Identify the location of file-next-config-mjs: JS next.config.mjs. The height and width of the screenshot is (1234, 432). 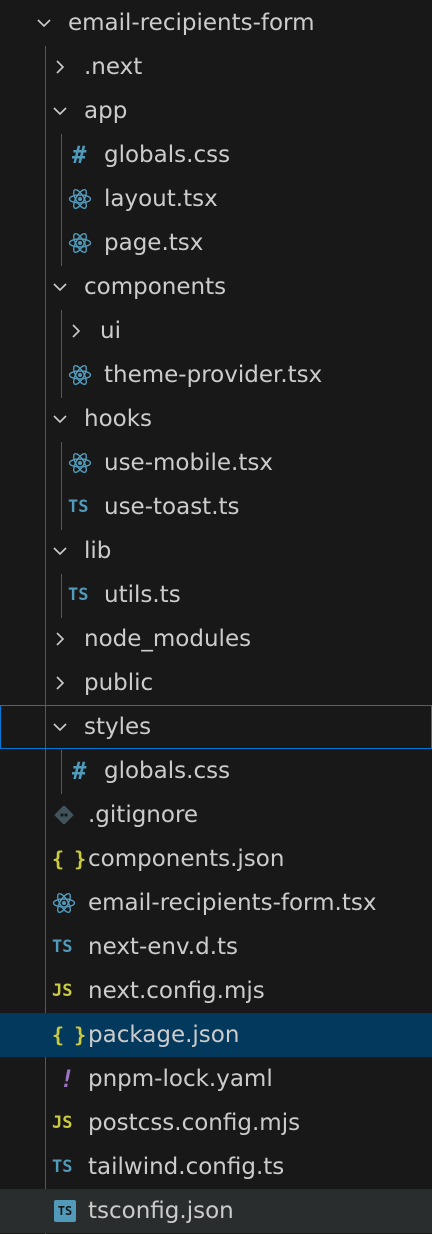
(216, 991).